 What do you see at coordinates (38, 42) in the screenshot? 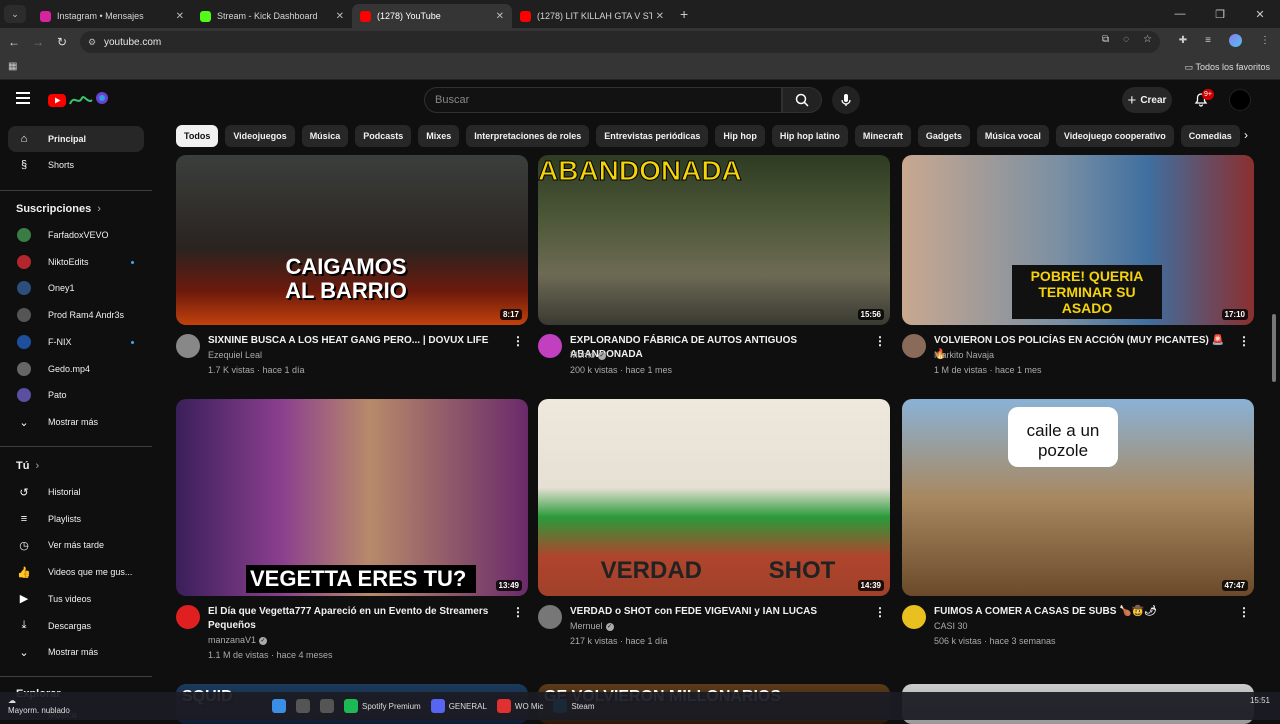
I see `forward-button: →` at bounding box center [38, 42].